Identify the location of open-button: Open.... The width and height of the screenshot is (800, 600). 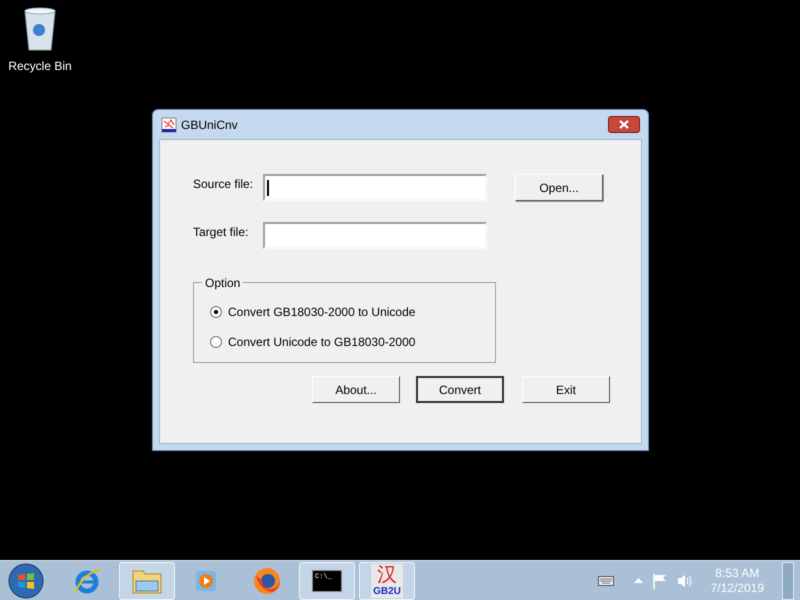
(559, 187).